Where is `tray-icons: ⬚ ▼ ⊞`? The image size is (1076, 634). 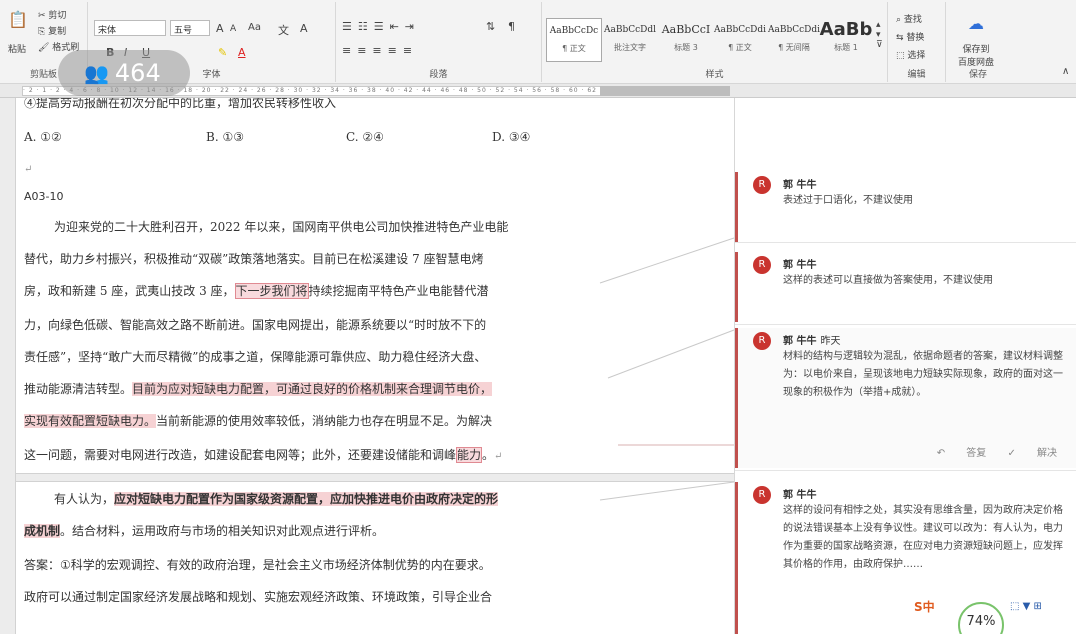 tray-icons: ⬚ ▼ ⊞ is located at coordinates (1026, 606).